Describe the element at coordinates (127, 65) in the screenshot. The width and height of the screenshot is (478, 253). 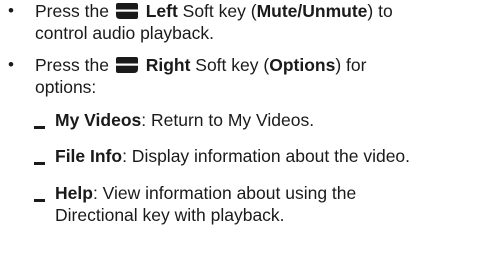
I see `right-softkey-icon` at that location.